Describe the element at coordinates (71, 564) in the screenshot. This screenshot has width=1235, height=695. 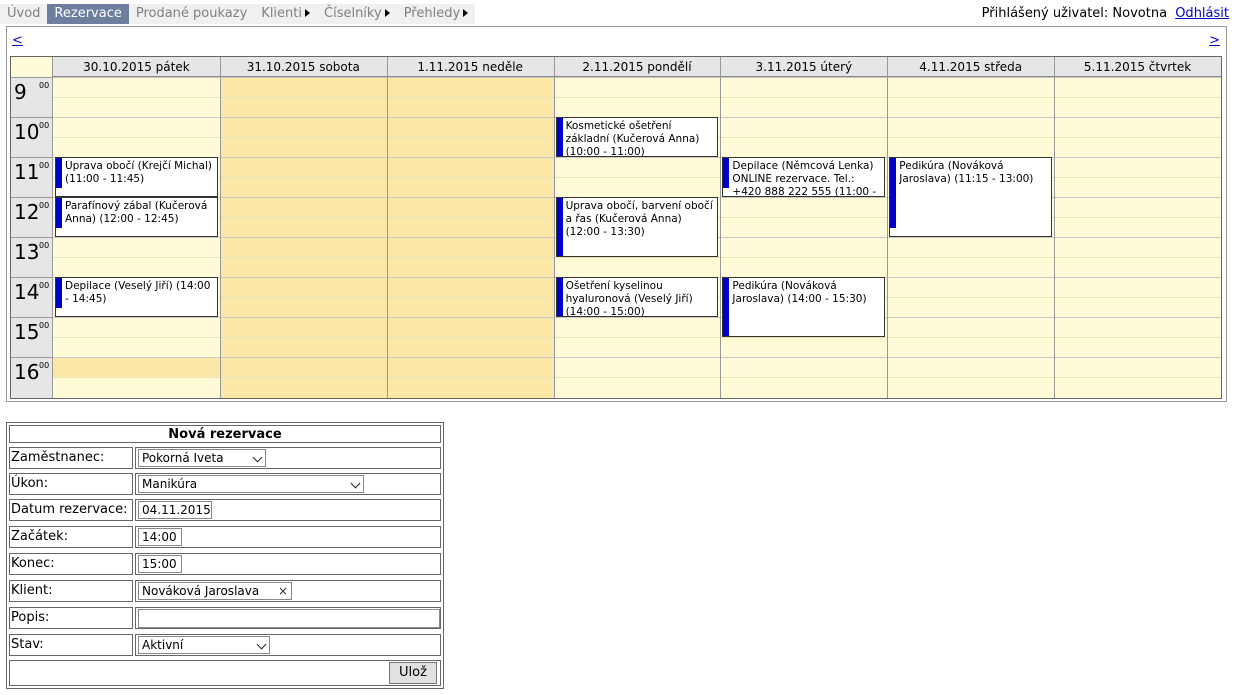
I see `end-label: Konec:` at that location.